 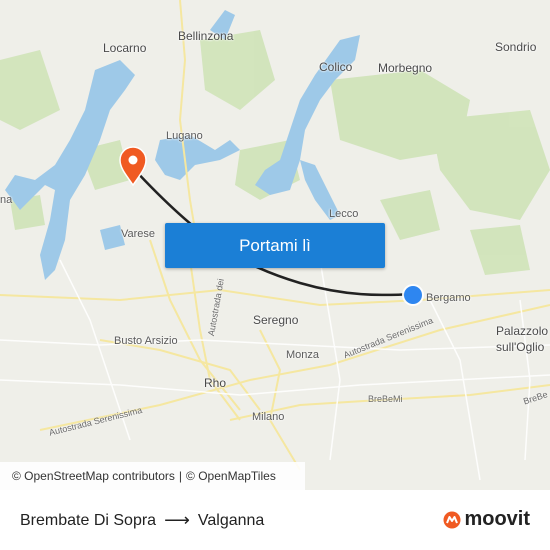 What do you see at coordinates (177, 520) in the screenshot?
I see `arrow-right-icon: ⟶` at bounding box center [177, 520].